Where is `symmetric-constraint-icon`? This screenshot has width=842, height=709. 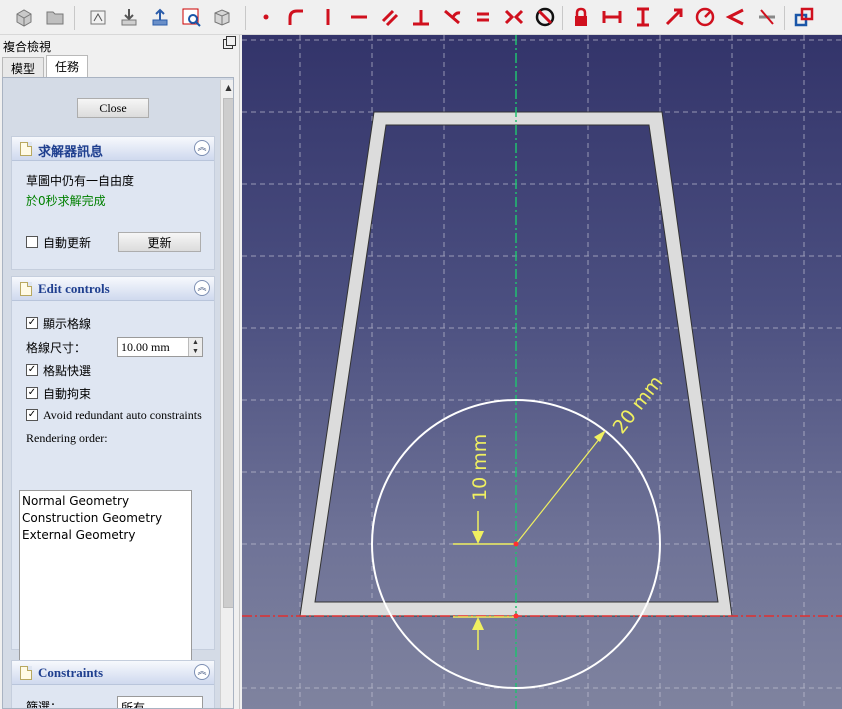
symmetric-constraint-icon is located at coordinates (514, 17).